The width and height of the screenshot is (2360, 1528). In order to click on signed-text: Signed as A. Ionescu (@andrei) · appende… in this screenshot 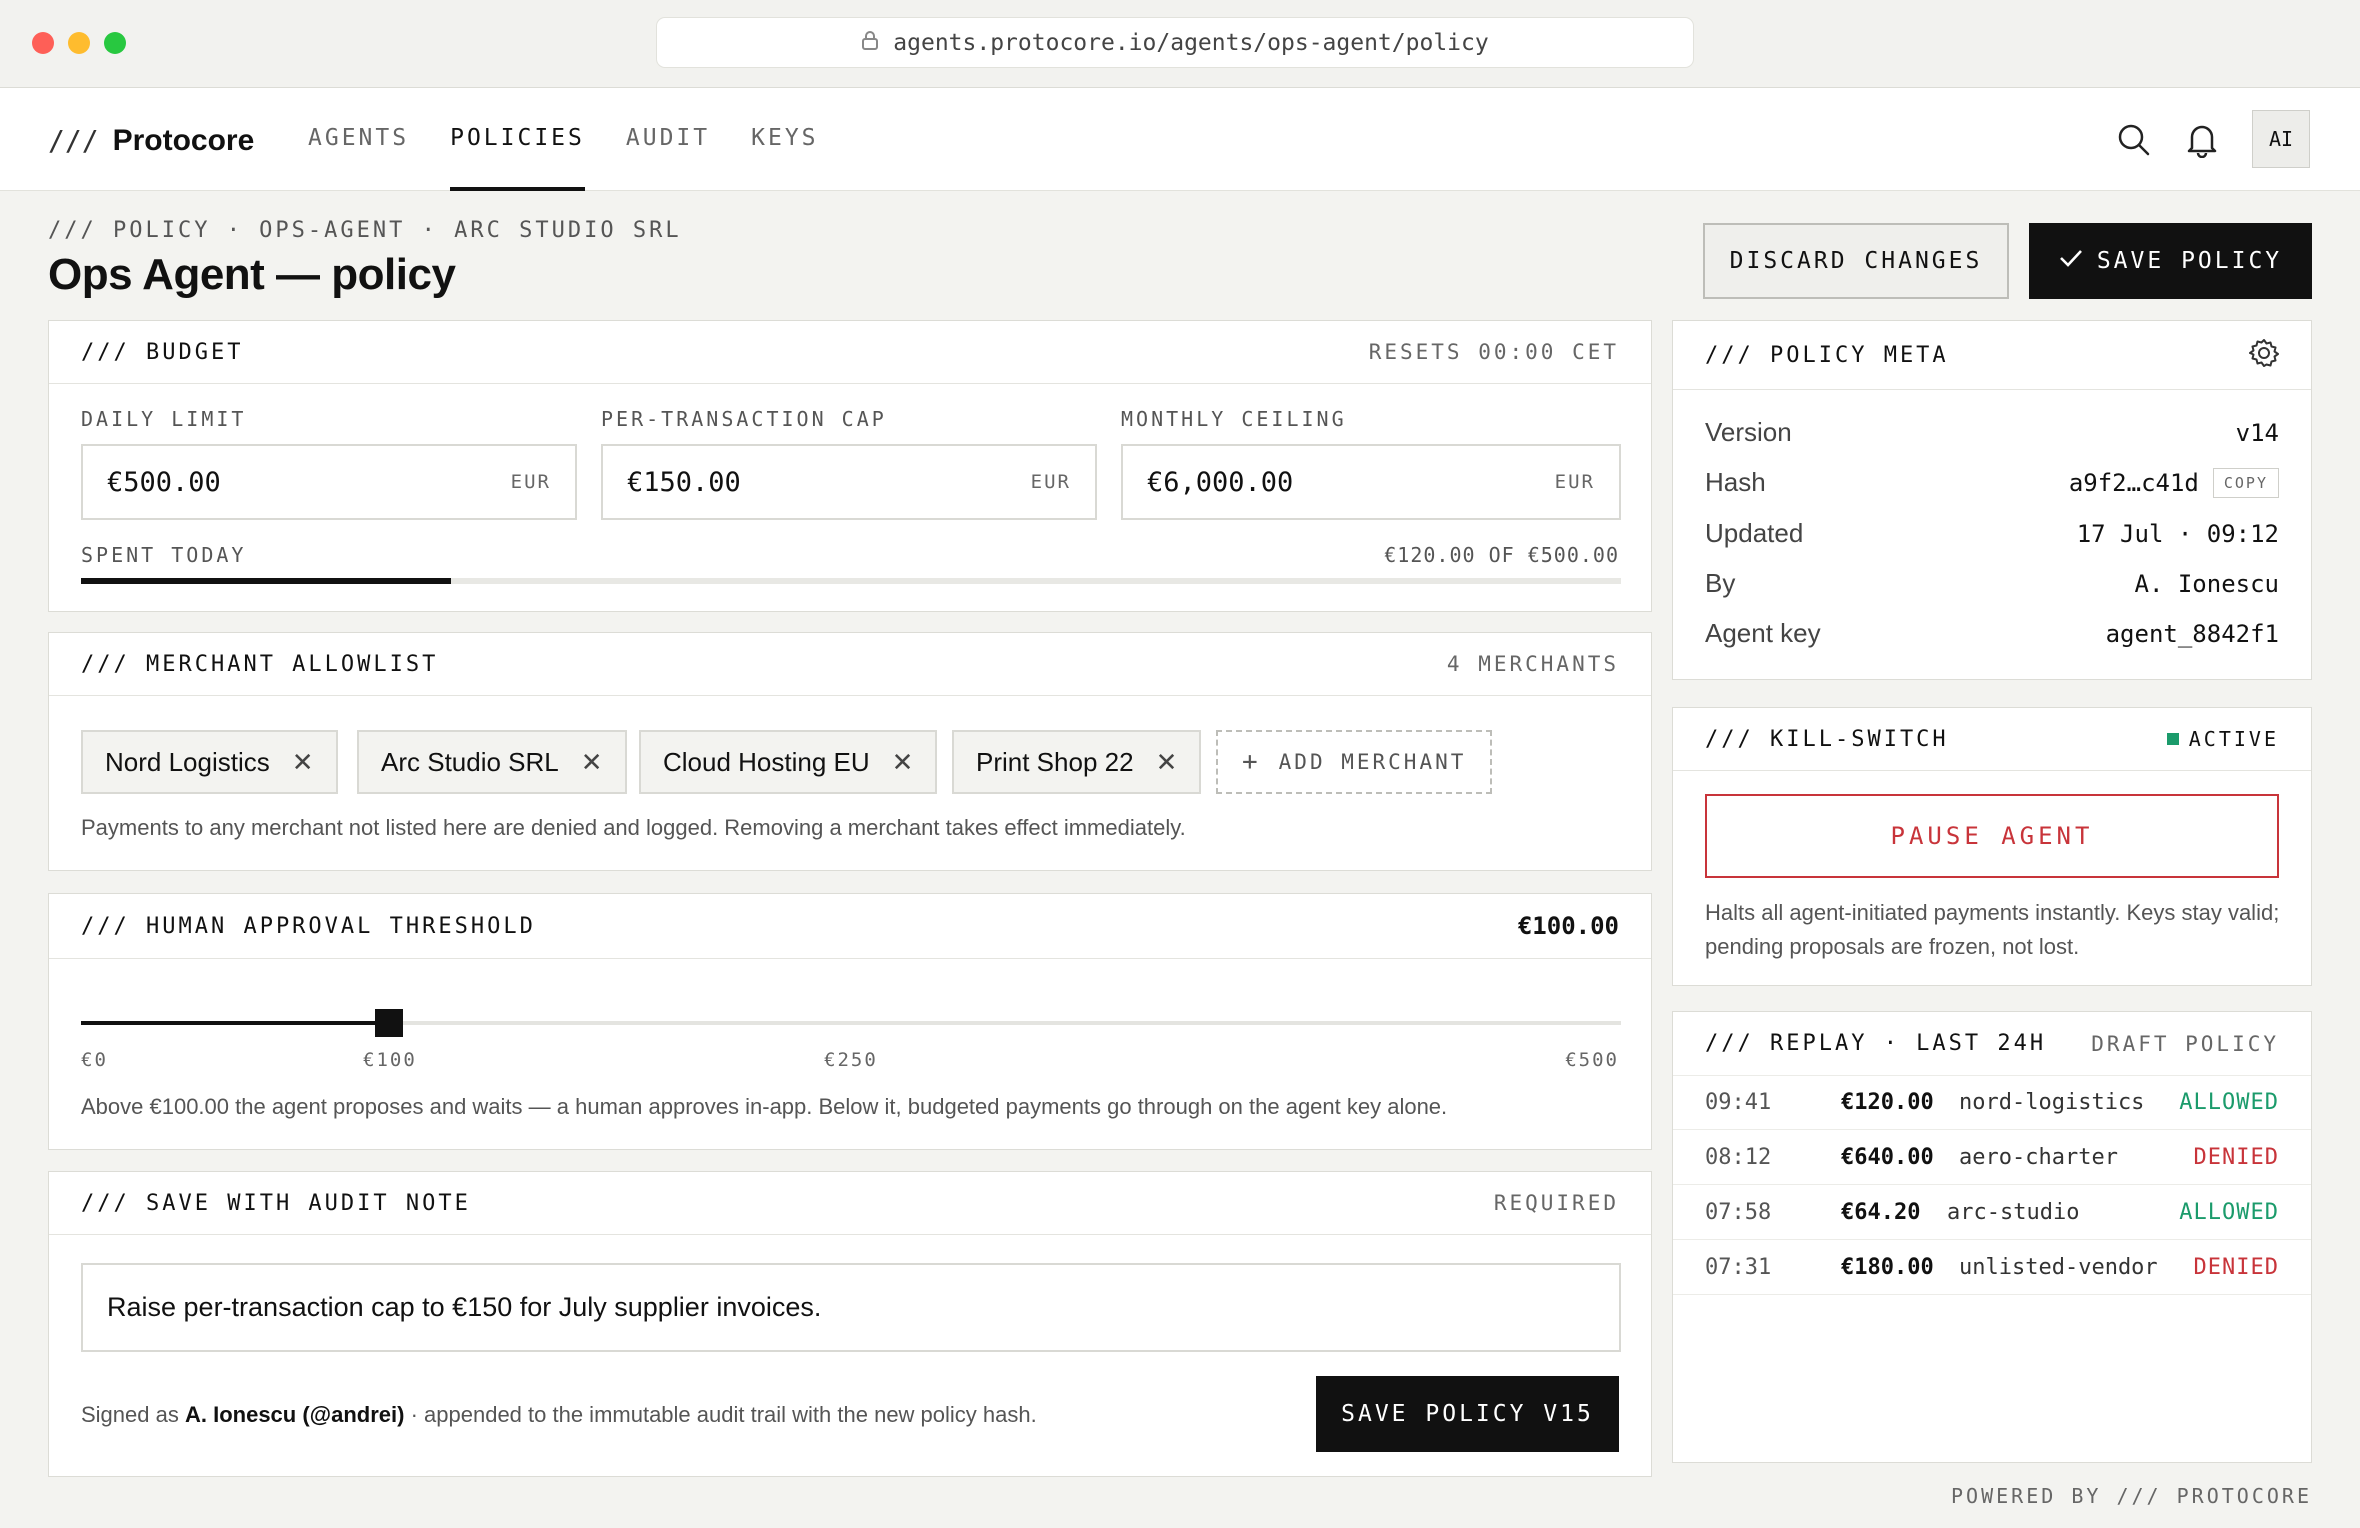, I will do `click(559, 1415)`.